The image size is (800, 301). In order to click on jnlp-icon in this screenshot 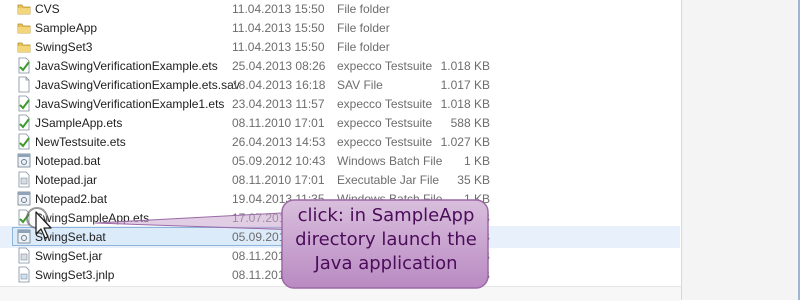, I will do `click(24, 274)`.